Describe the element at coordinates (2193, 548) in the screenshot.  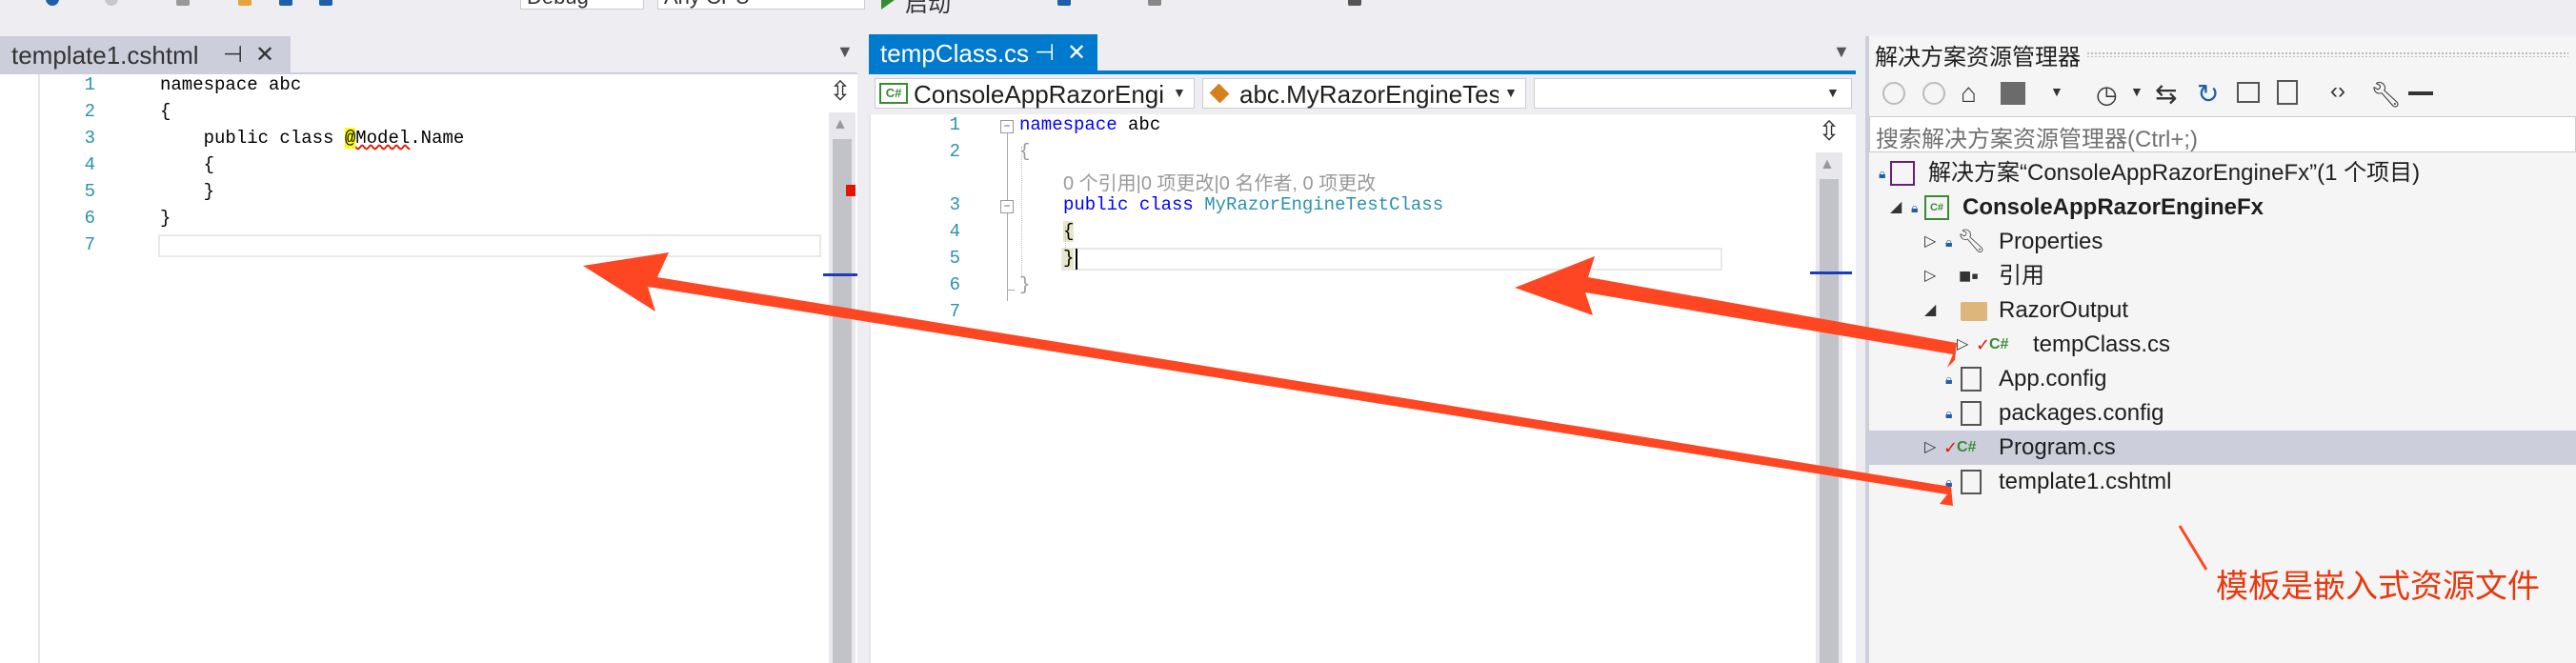
I see `annotation-pointer-line` at that location.